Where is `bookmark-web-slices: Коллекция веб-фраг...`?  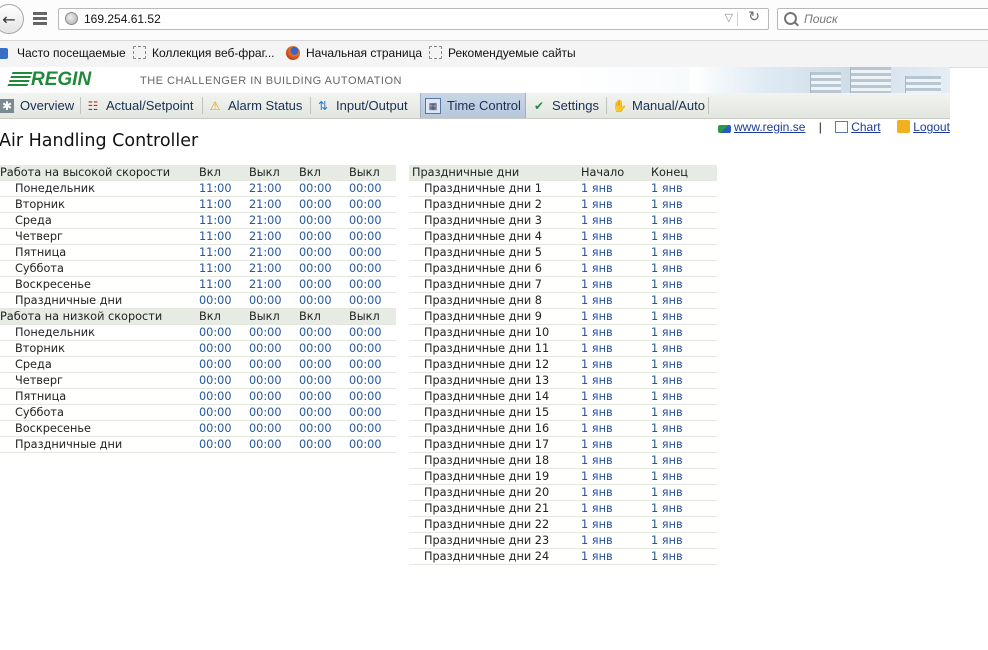 bookmark-web-slices: Коллекция веб-фраг... is located at coordinates (204, 53).